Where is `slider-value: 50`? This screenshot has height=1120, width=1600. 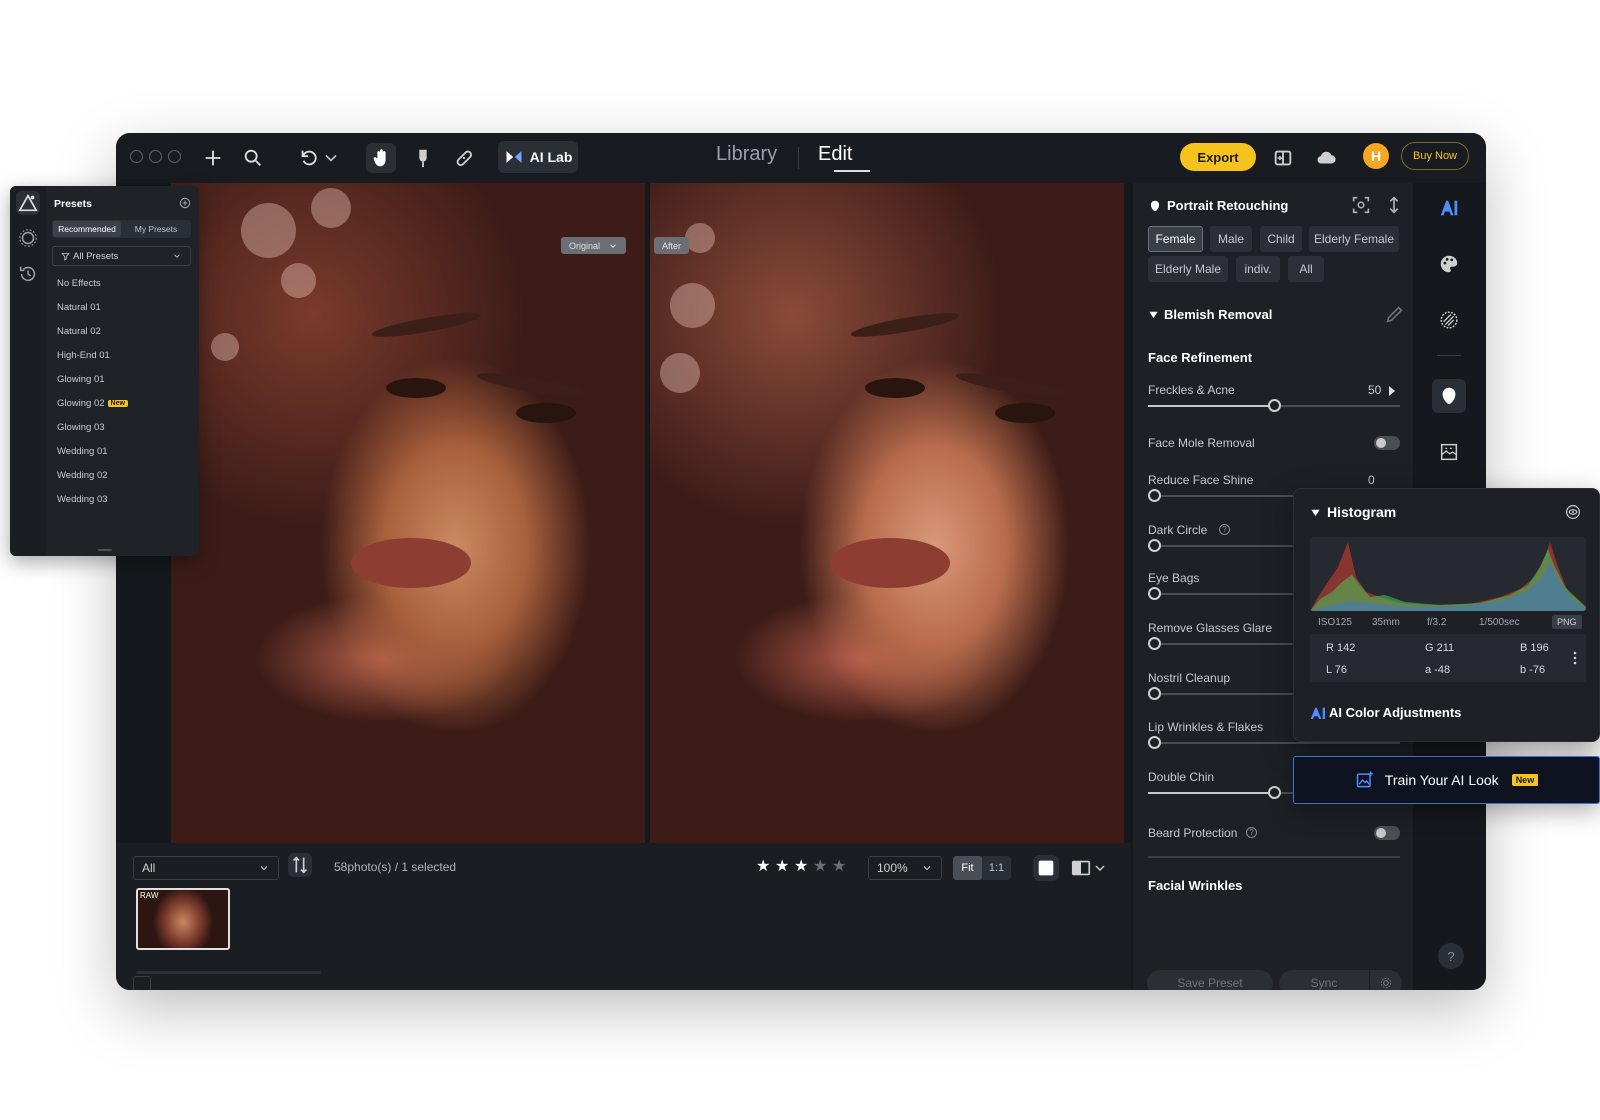
slider-value: 50 is located at coordinates (1374, 390).